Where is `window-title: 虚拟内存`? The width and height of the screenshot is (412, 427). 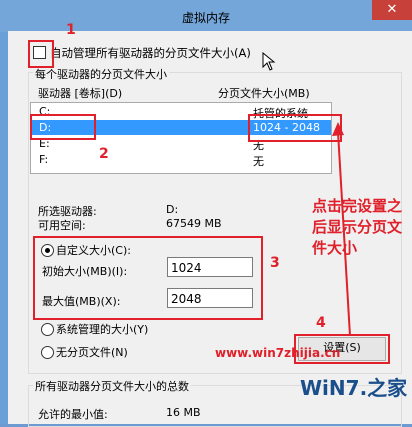
window-title: 虚拟内存 is located at coordinates (205, 18).